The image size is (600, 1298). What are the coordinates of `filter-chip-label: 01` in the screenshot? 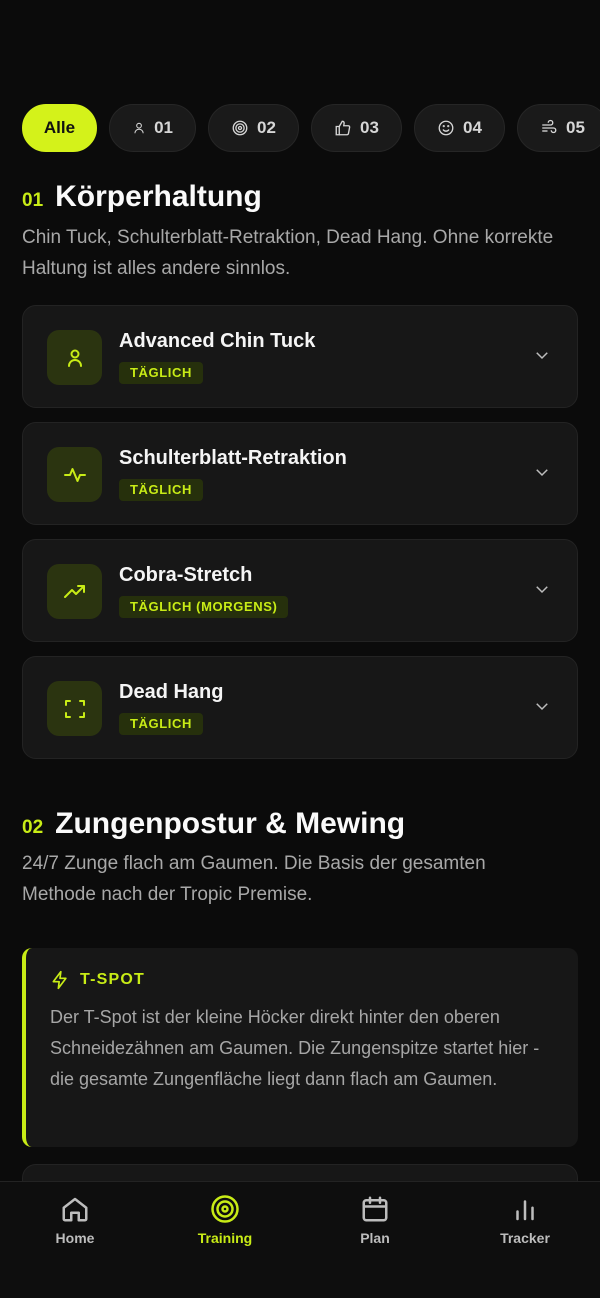 It's located at (163, 127).